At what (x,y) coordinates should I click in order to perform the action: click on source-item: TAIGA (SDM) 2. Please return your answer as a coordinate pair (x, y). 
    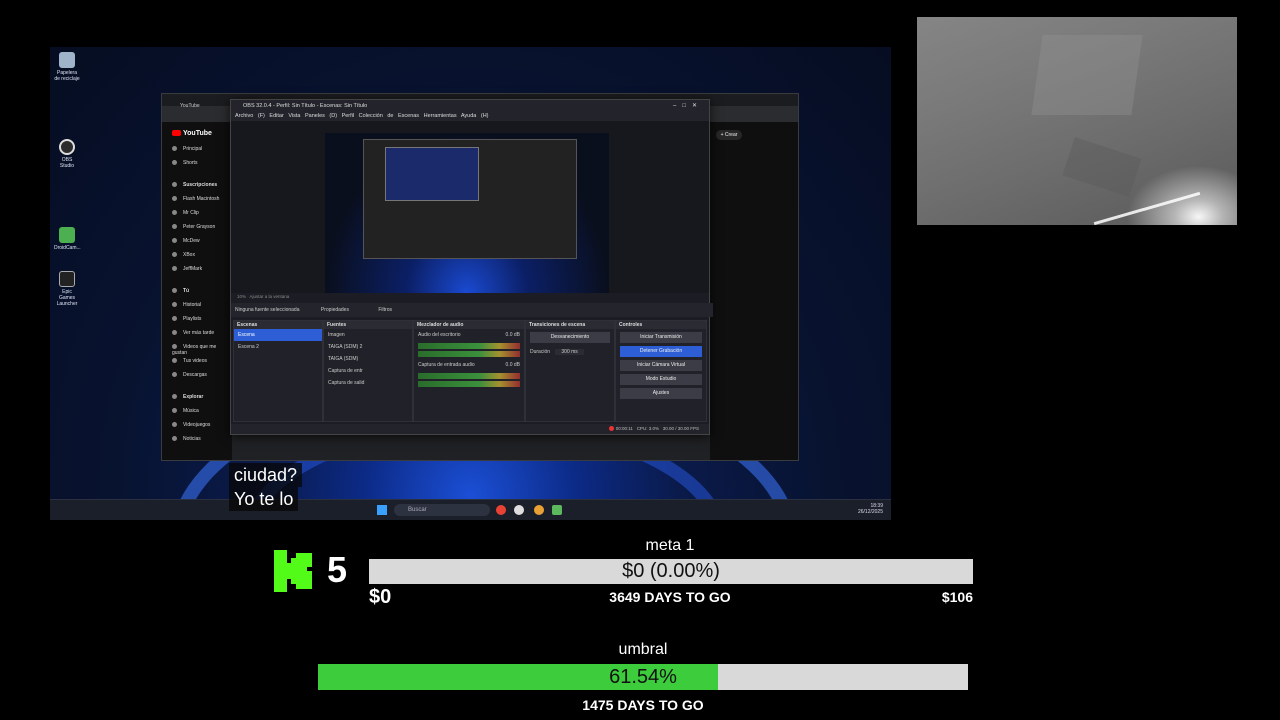
    Looking at the image, I should click on (368, 347).